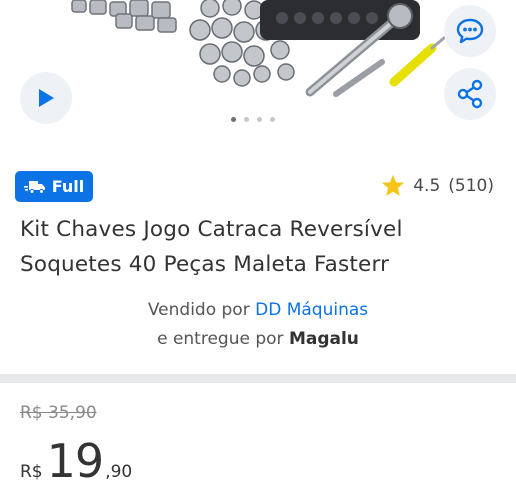  Describe the element at coordinates (253, 119) in the screenshot. I see `gallery-pagination` at that location.